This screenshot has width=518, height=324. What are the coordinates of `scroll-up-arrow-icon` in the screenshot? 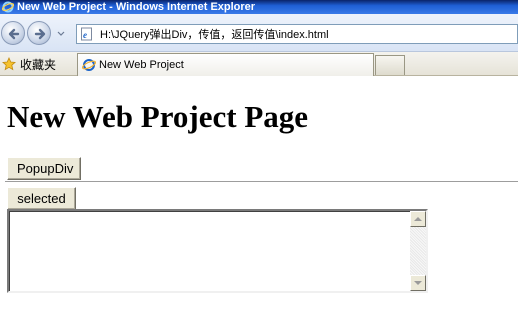 It's located at (418, 219).